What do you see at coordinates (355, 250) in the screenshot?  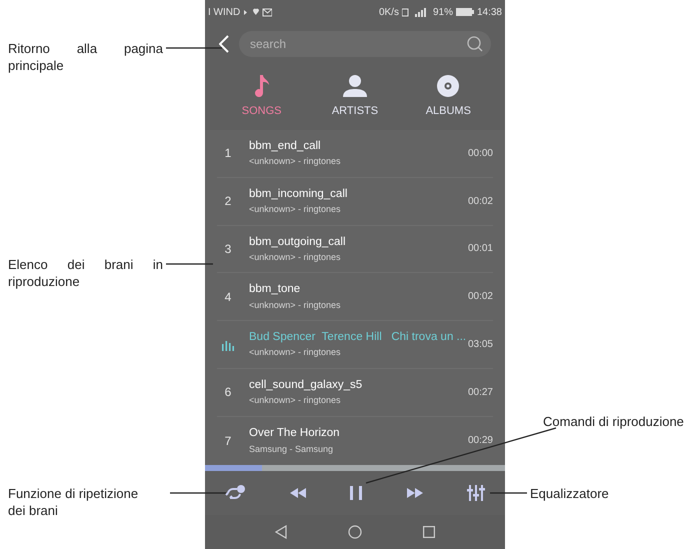 I see `song-row: 3 bbm_outgoing_call <unknown> - ringtones 00:01` at bounding box center [355, 250].